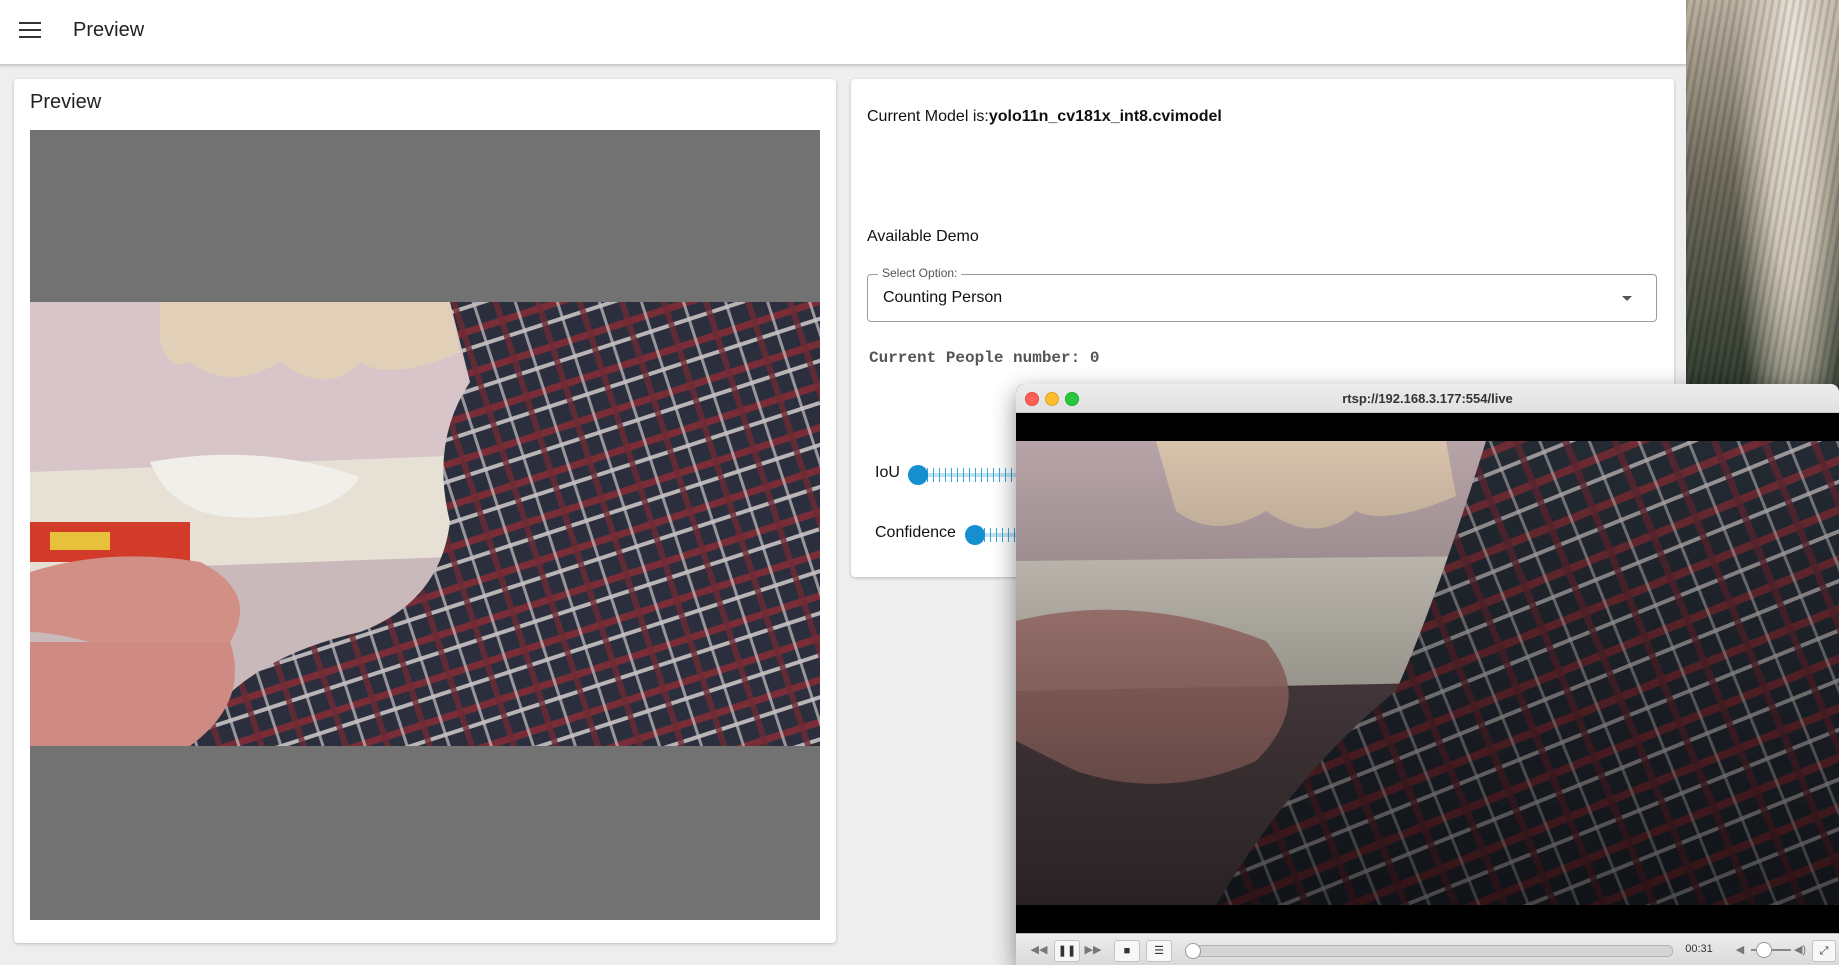 The height and width of the screenshot is (965, 1839). I want to click on model-prefix: Current Model is:, so click(928, 116).